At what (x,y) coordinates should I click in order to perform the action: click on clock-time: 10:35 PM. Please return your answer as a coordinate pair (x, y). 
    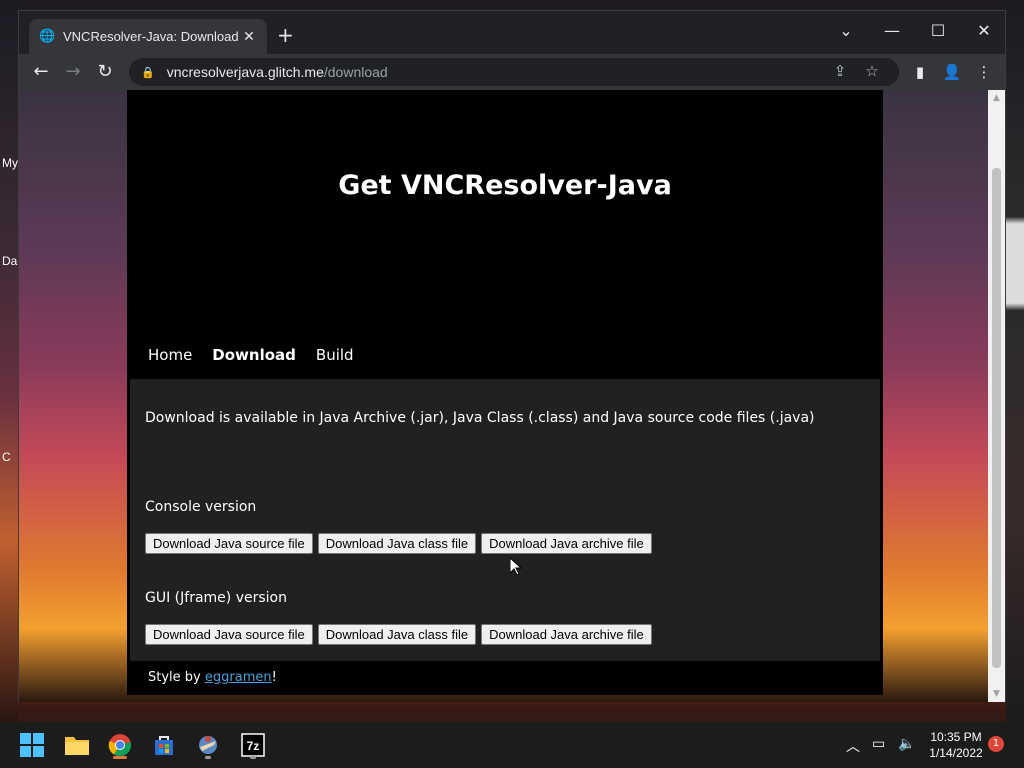
    Looking at the image, I should click on (956, 737).